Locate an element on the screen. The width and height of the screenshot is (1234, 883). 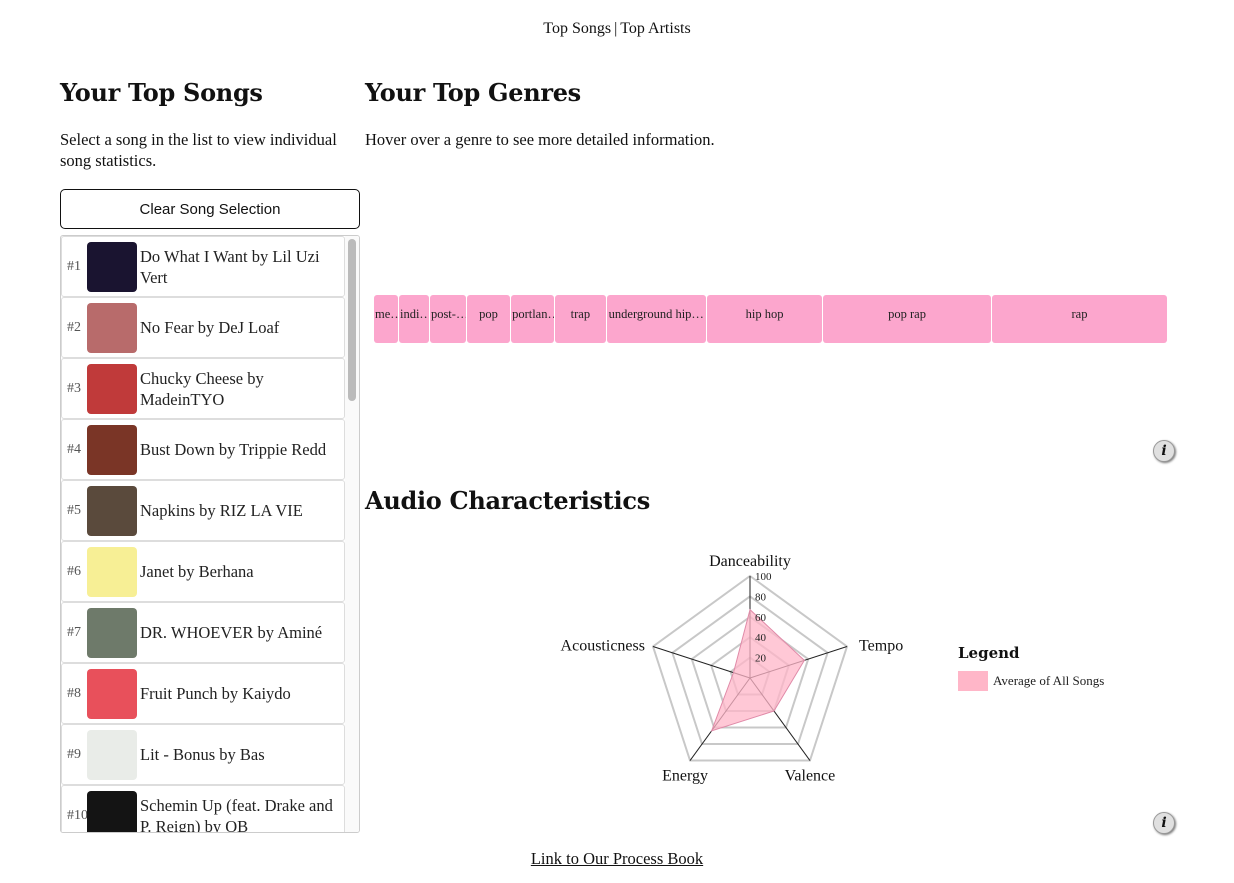
genres-info-icon: i is located at coordinates (1164, 451).